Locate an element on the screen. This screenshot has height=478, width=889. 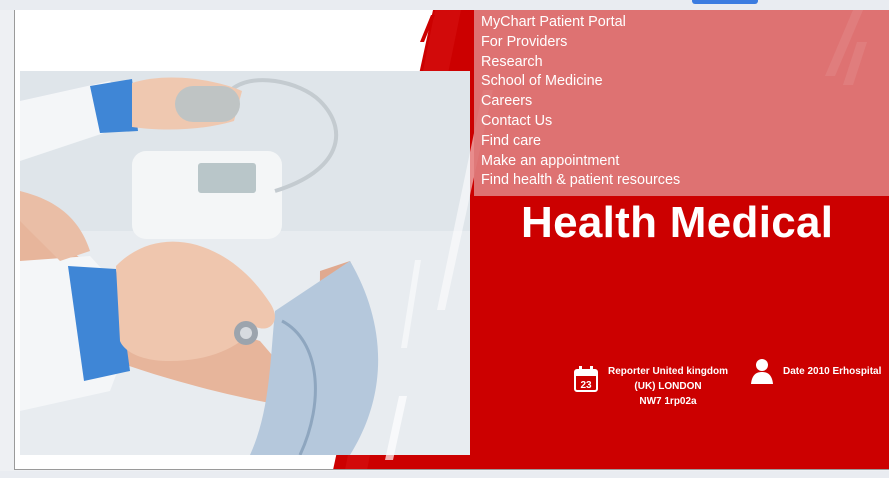
menu-item-school: School of Medicine is located at coordinates (685, 82).